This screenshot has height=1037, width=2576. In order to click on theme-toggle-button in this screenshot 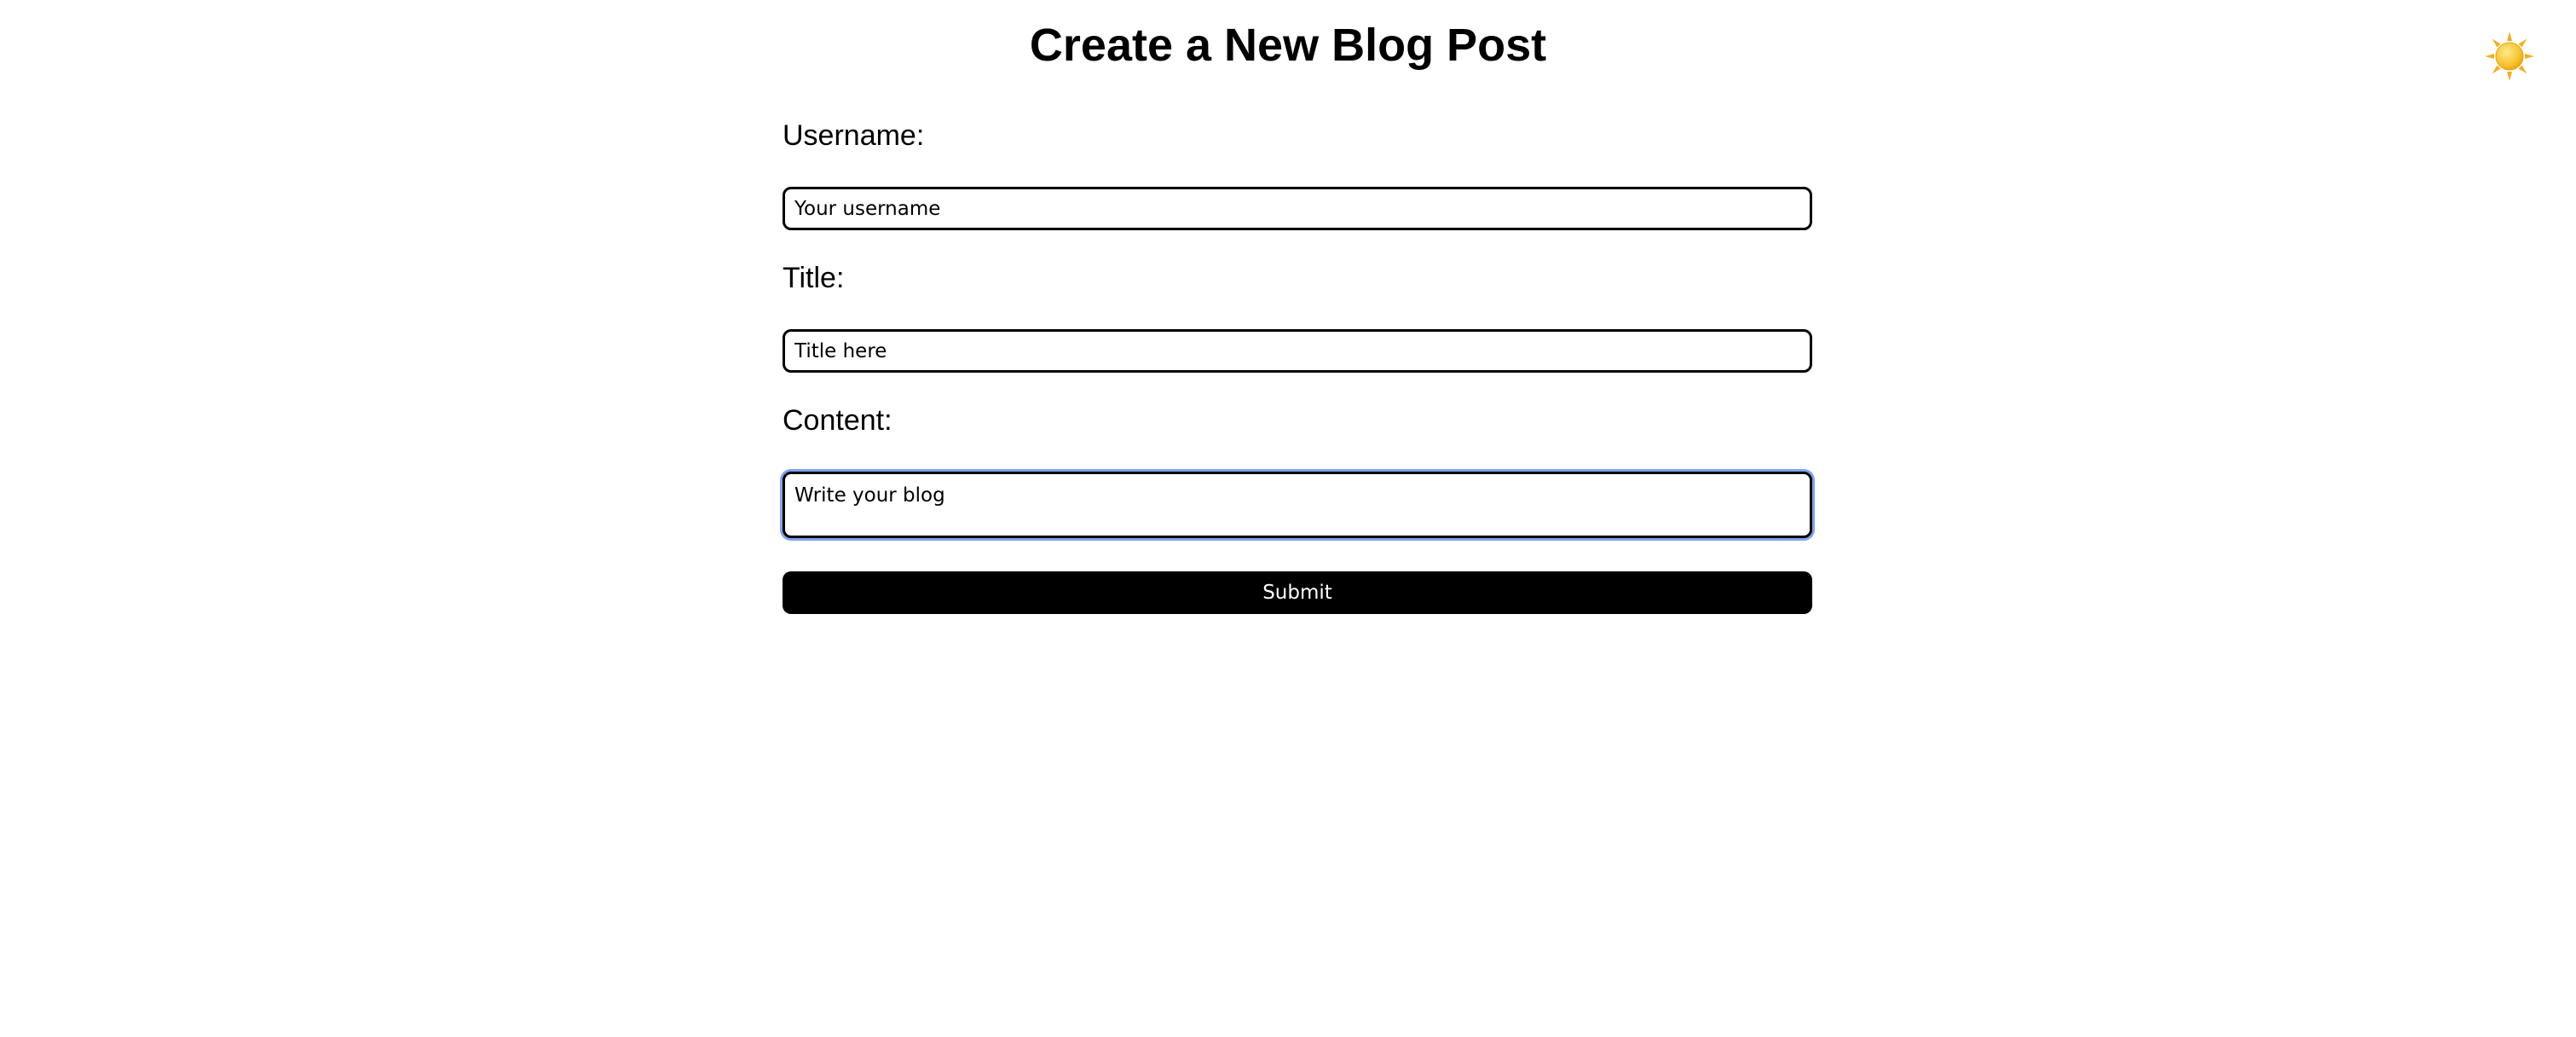, I will do `click(2509, 57)`.